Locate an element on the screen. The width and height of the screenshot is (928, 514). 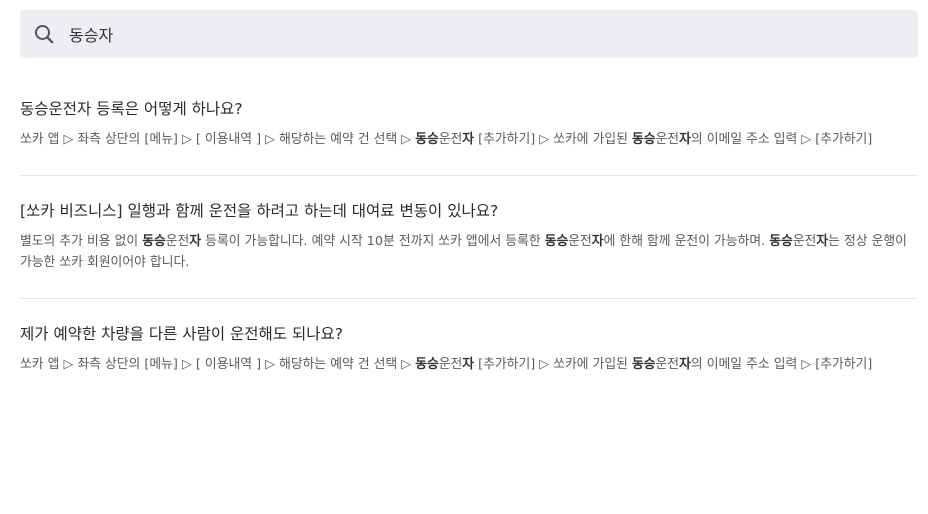
answer-text: 등록이 가능합니다. 예약 시작 10분 전까지 쏘카 앱에서 등록한 is located at coordinates (373, 241).